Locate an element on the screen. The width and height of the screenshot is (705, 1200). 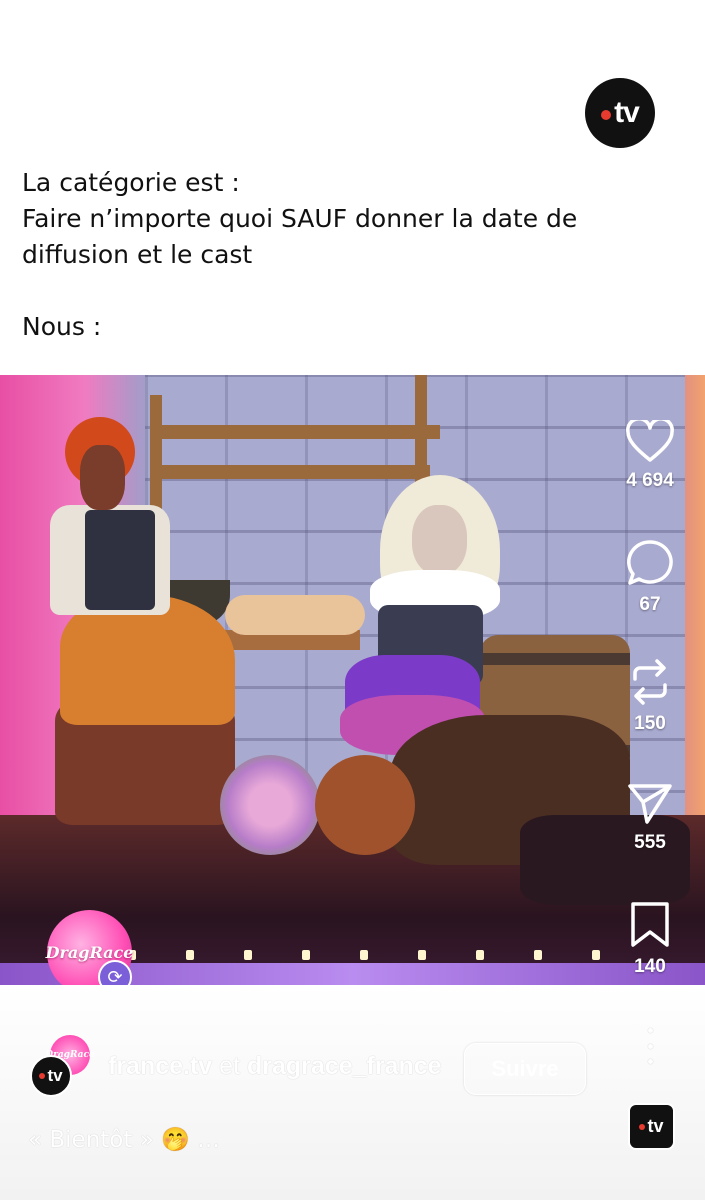
author-connector: et is located at coordinates (230, 1066).